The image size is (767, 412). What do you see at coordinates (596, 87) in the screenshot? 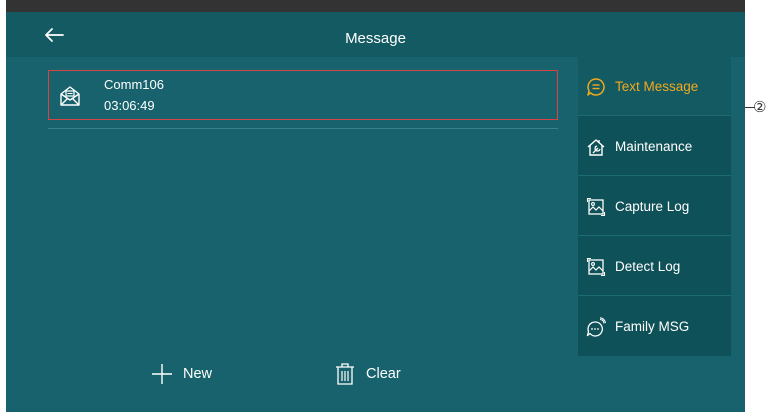
I see `text-message-icon` at bounding box center [596, 87].